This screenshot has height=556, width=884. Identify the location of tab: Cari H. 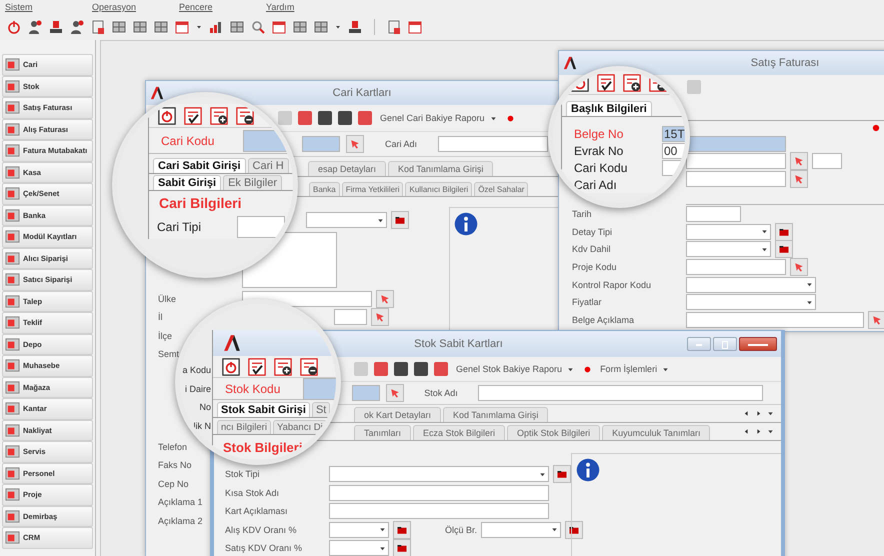
(268, 165).